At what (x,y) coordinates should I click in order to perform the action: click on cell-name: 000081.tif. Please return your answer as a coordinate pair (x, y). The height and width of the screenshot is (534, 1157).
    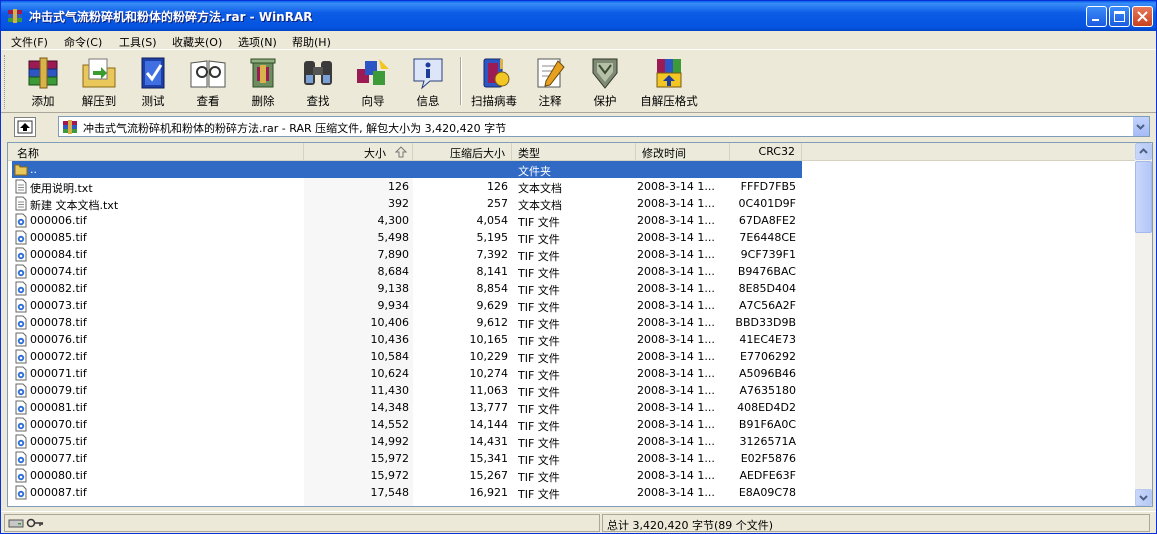
    Looking at the image, I should click on (58, 407).